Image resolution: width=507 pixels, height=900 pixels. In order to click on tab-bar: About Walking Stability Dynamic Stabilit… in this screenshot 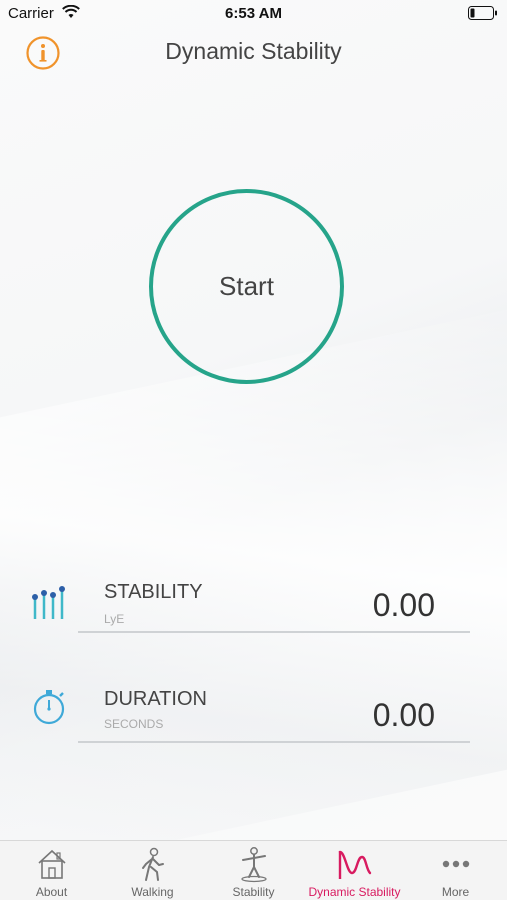, I will do `click(253, 870)`.